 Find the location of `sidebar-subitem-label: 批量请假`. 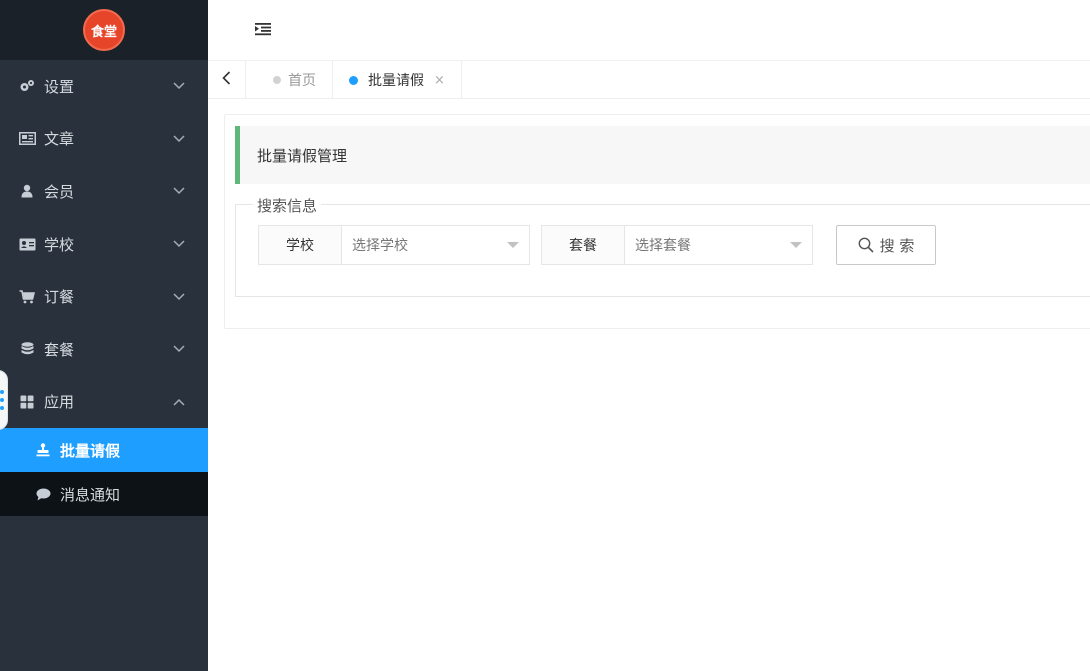

sidebar-subitem-label: 批量请假 is located at coordinates (90, 450).